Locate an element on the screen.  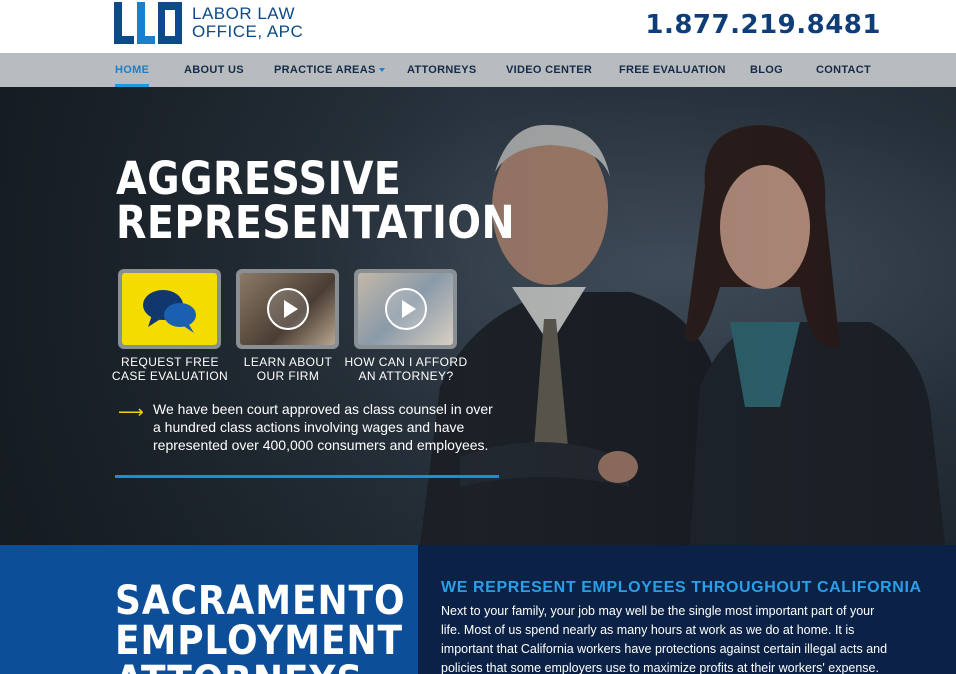
nav-free-evaluation: FREE EVALUATION is located at coordinates (672, 70).